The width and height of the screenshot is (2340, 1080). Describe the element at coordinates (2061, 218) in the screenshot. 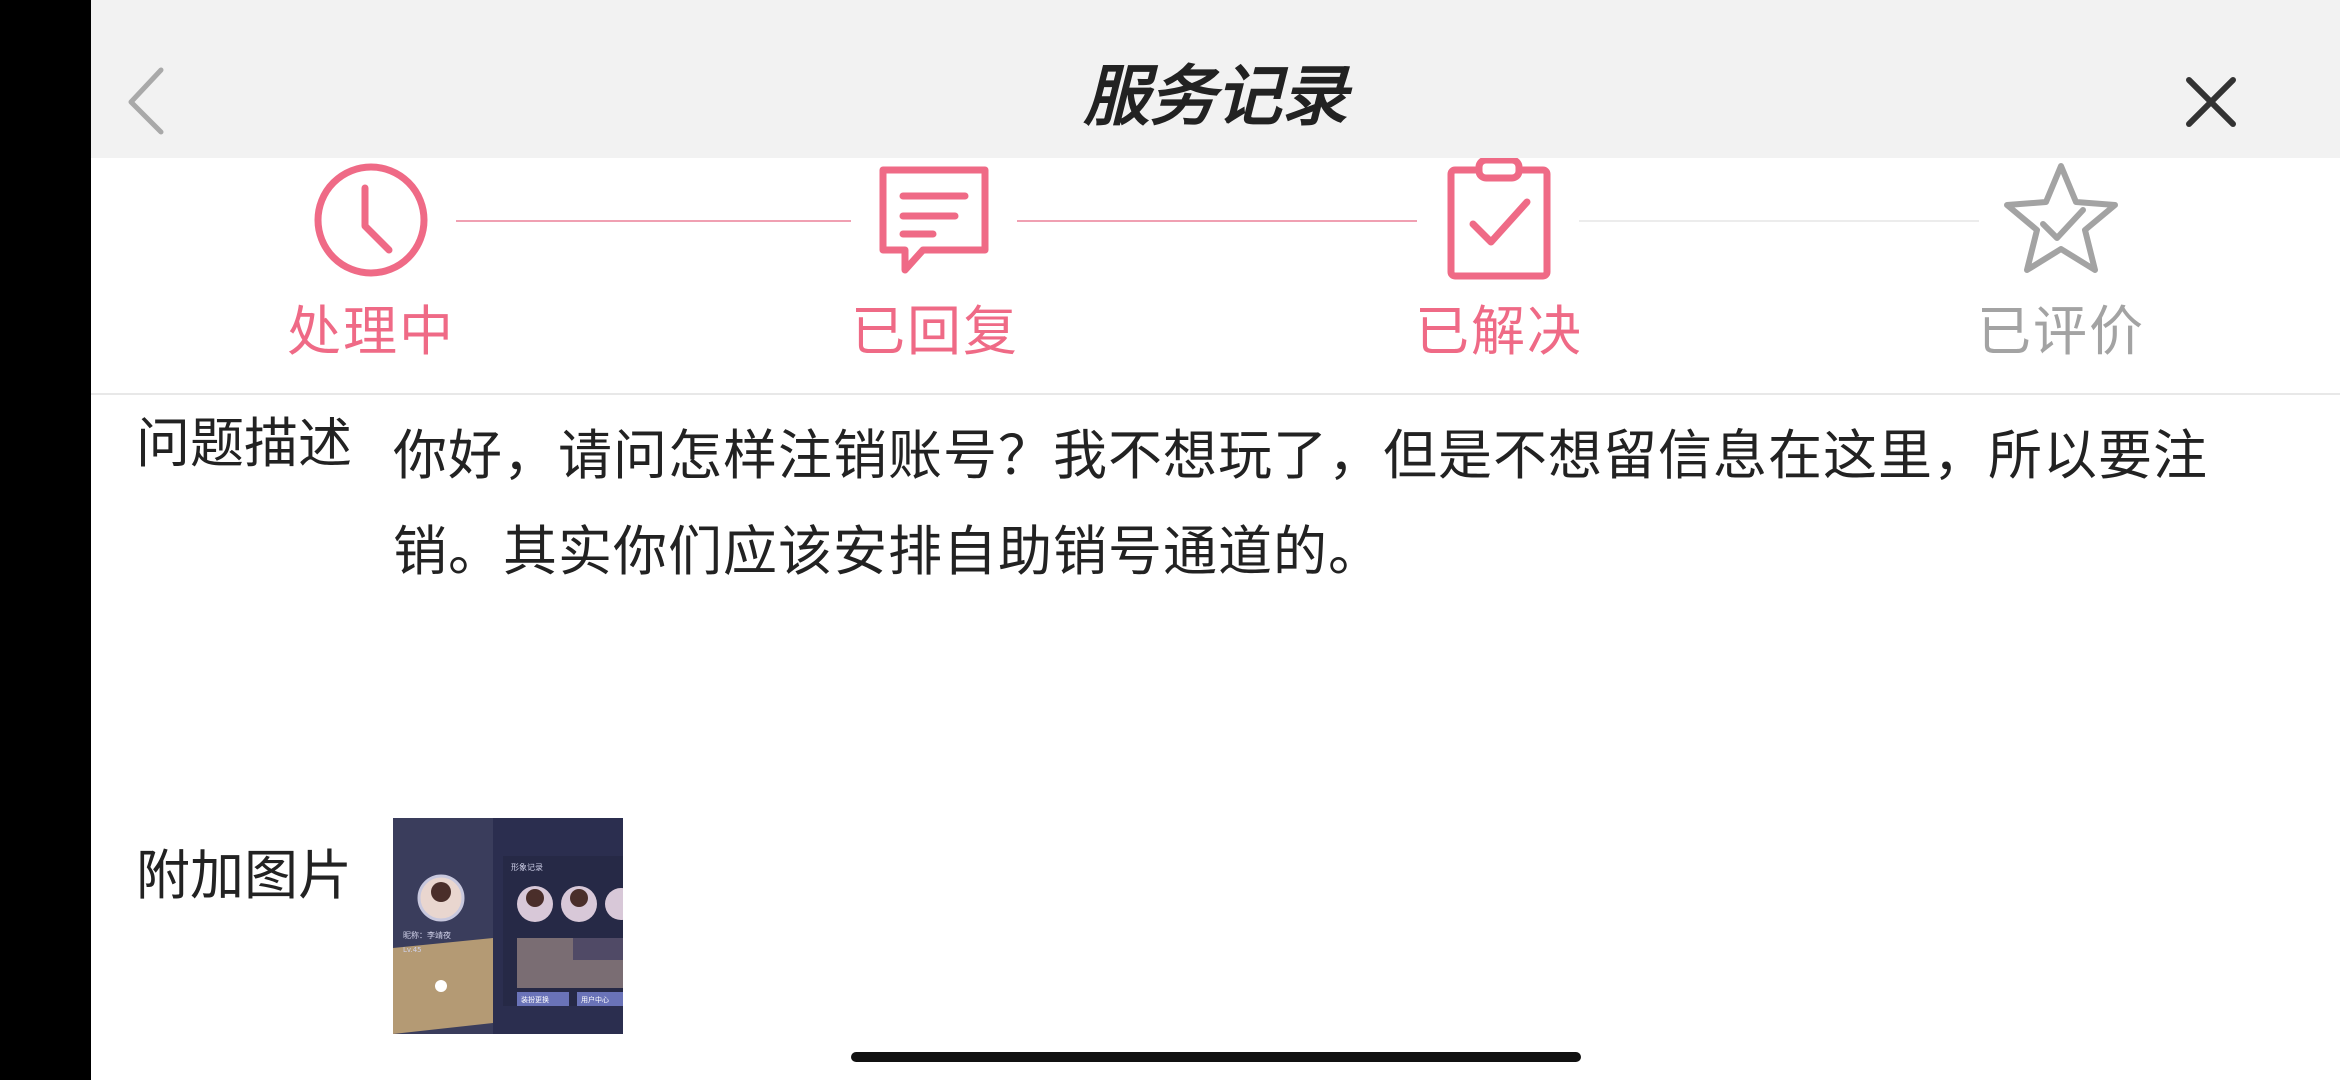

I see `star-check-icon` at that location.